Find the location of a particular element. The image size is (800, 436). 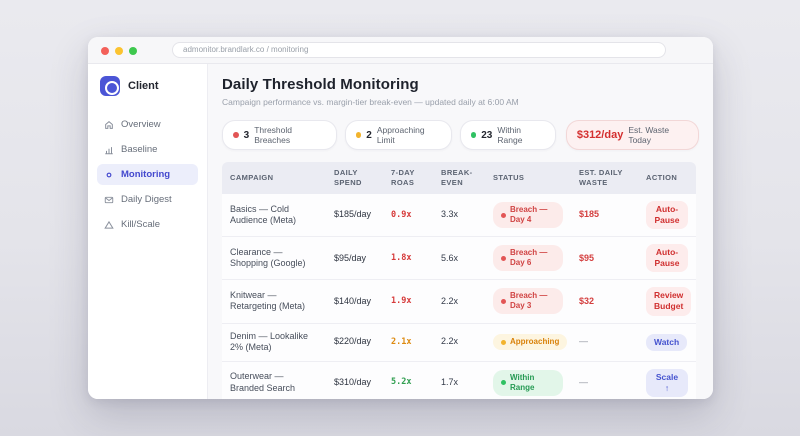

status-badge: Breach — Day 3 is located at coordinates (528, 301).